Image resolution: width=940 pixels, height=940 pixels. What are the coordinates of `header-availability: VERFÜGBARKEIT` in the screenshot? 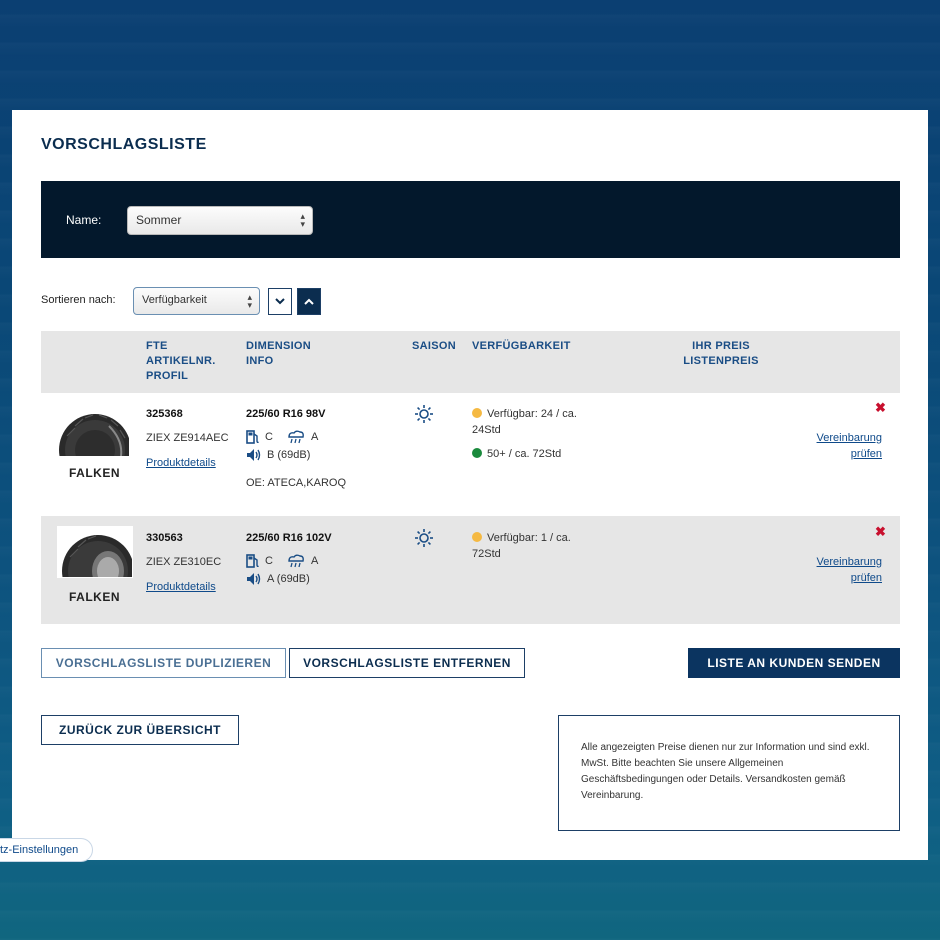 It's located at (521, 346).